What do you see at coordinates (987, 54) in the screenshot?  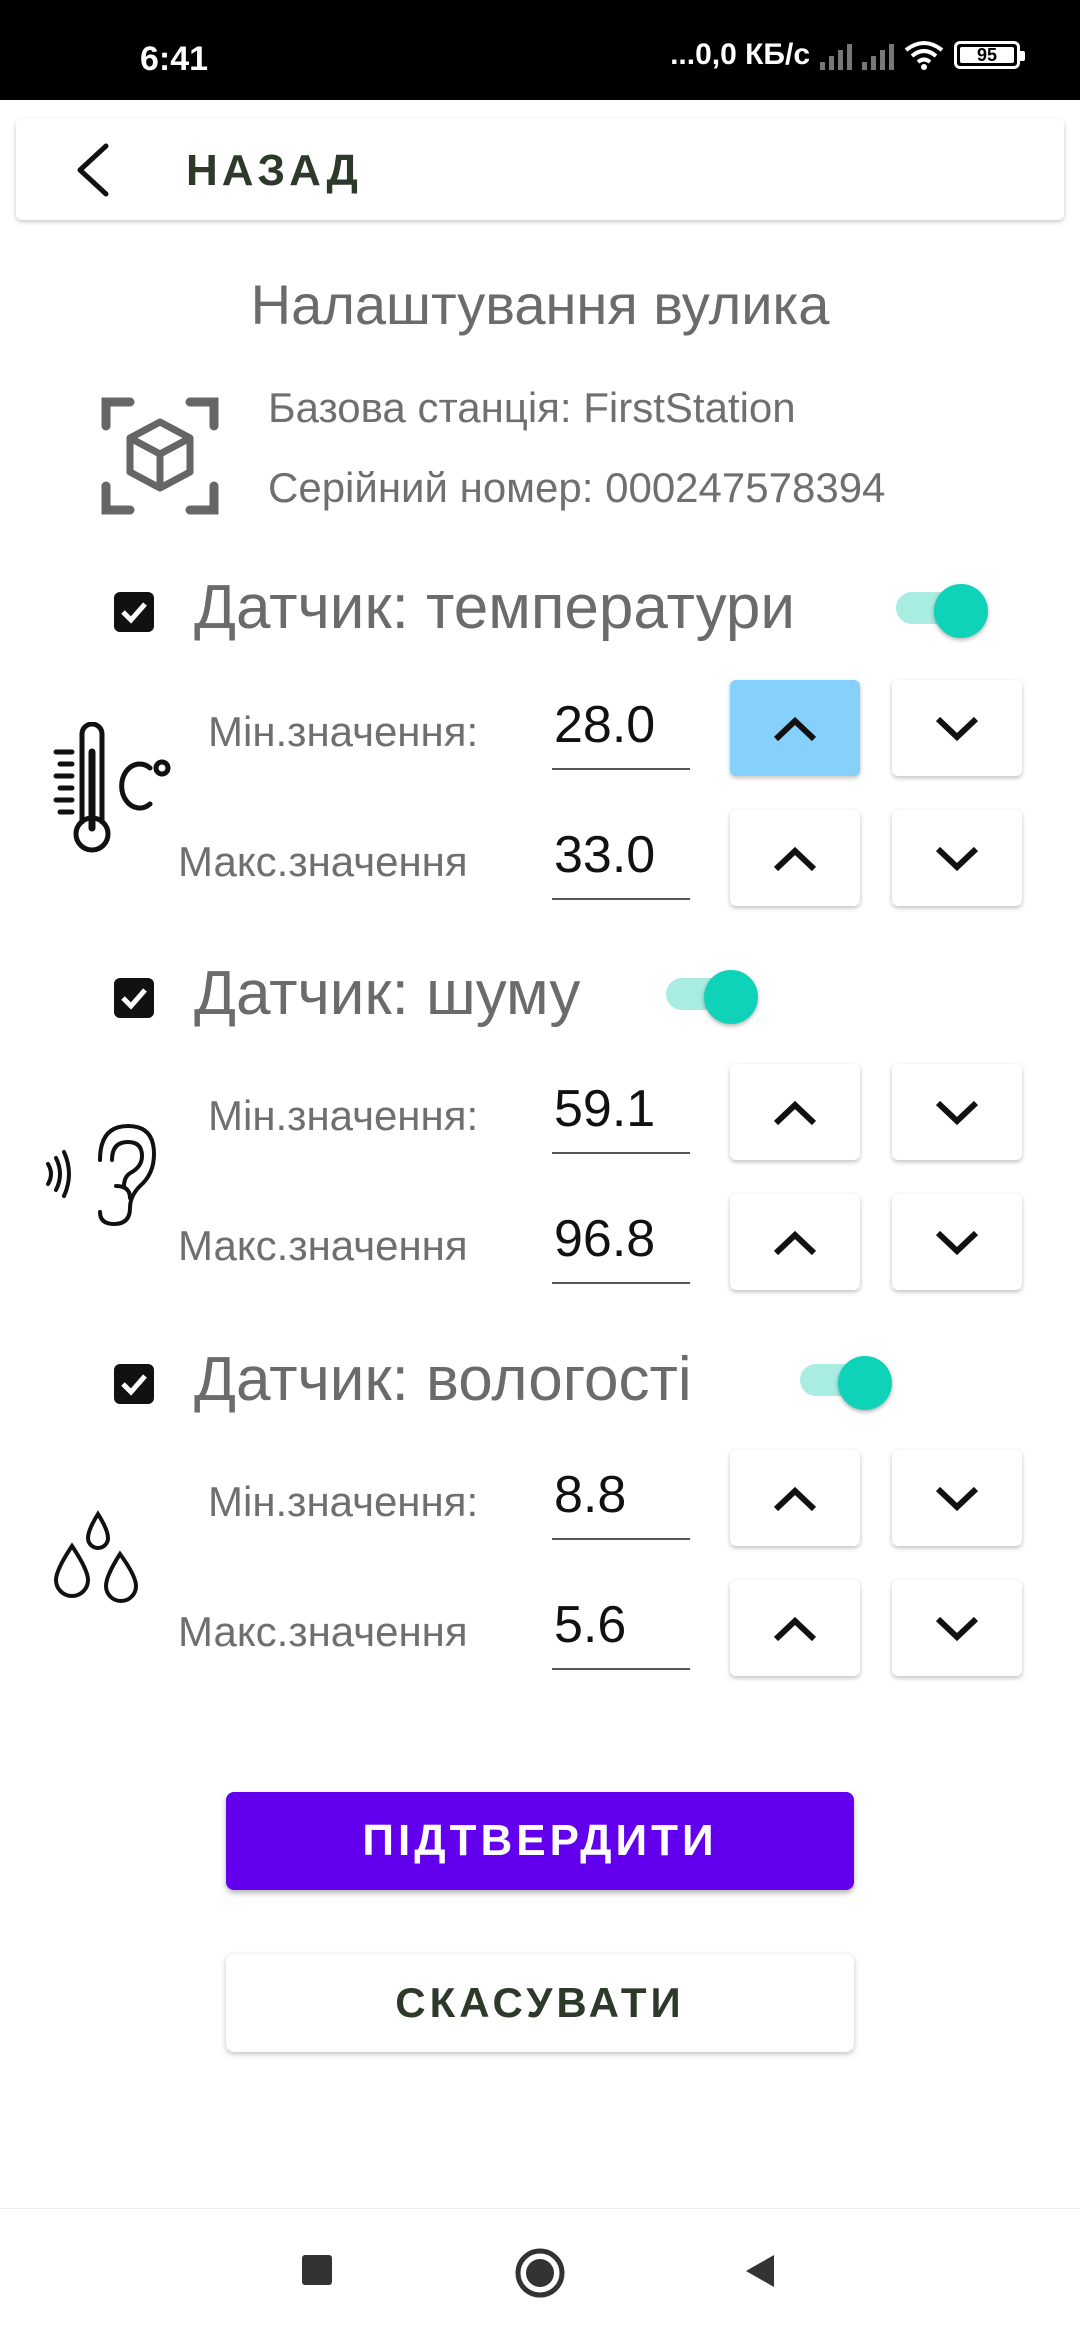 I see `battery-level: 95` at bounding box center [987, 54].